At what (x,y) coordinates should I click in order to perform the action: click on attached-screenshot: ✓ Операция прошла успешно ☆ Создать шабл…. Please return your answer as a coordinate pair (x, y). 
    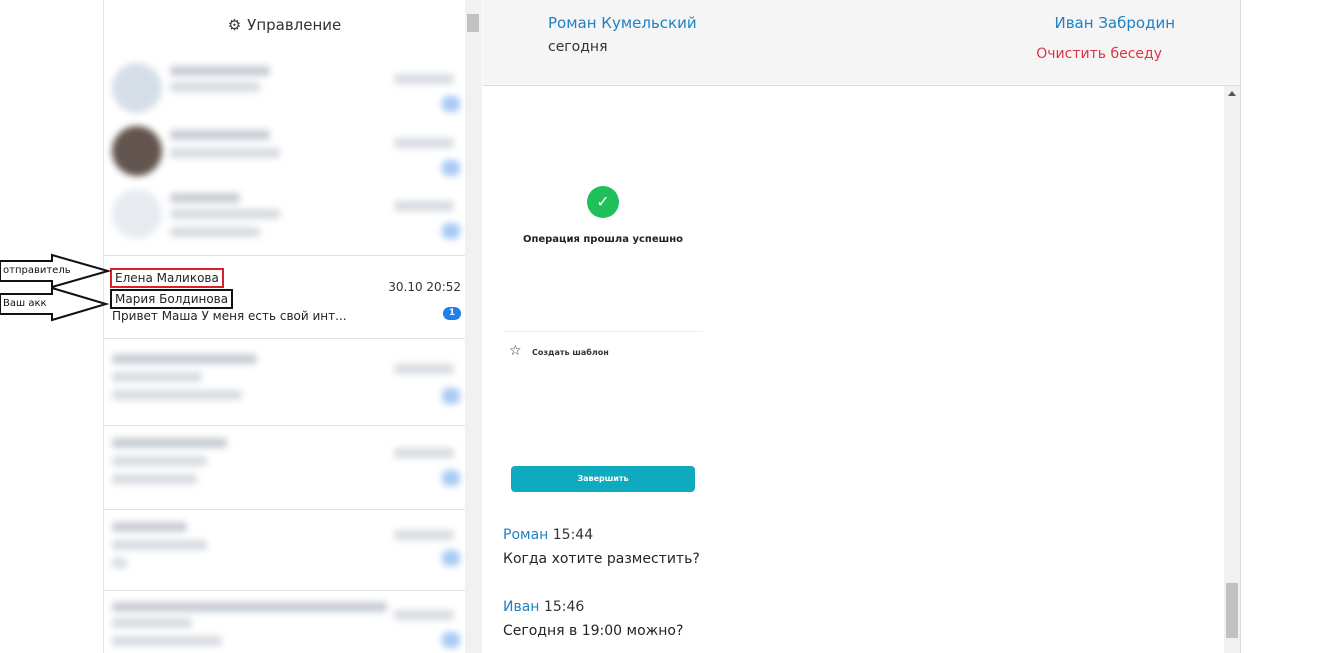
    Looking at the image, I should click on (605, 322).